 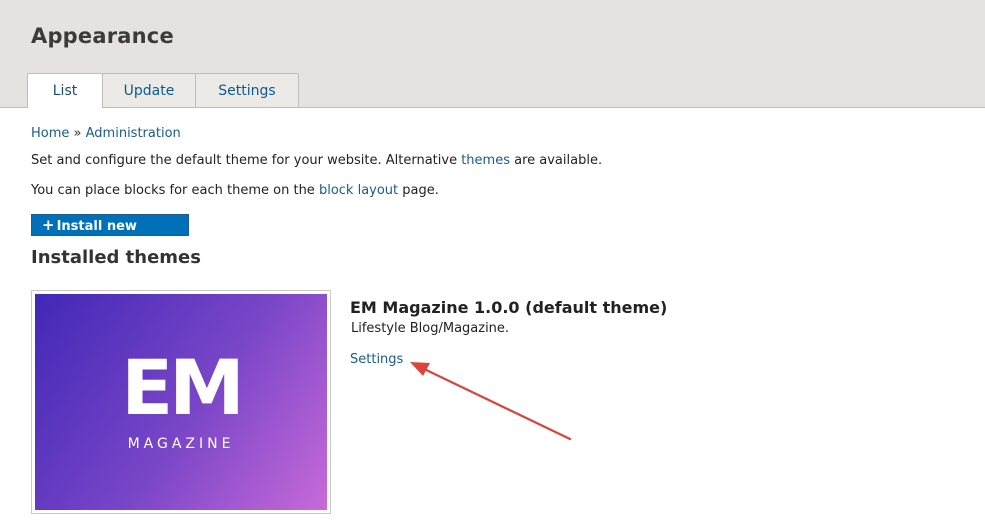 I want to click on installed-themes-heading: Installed themes, so click(x=116, y=257).